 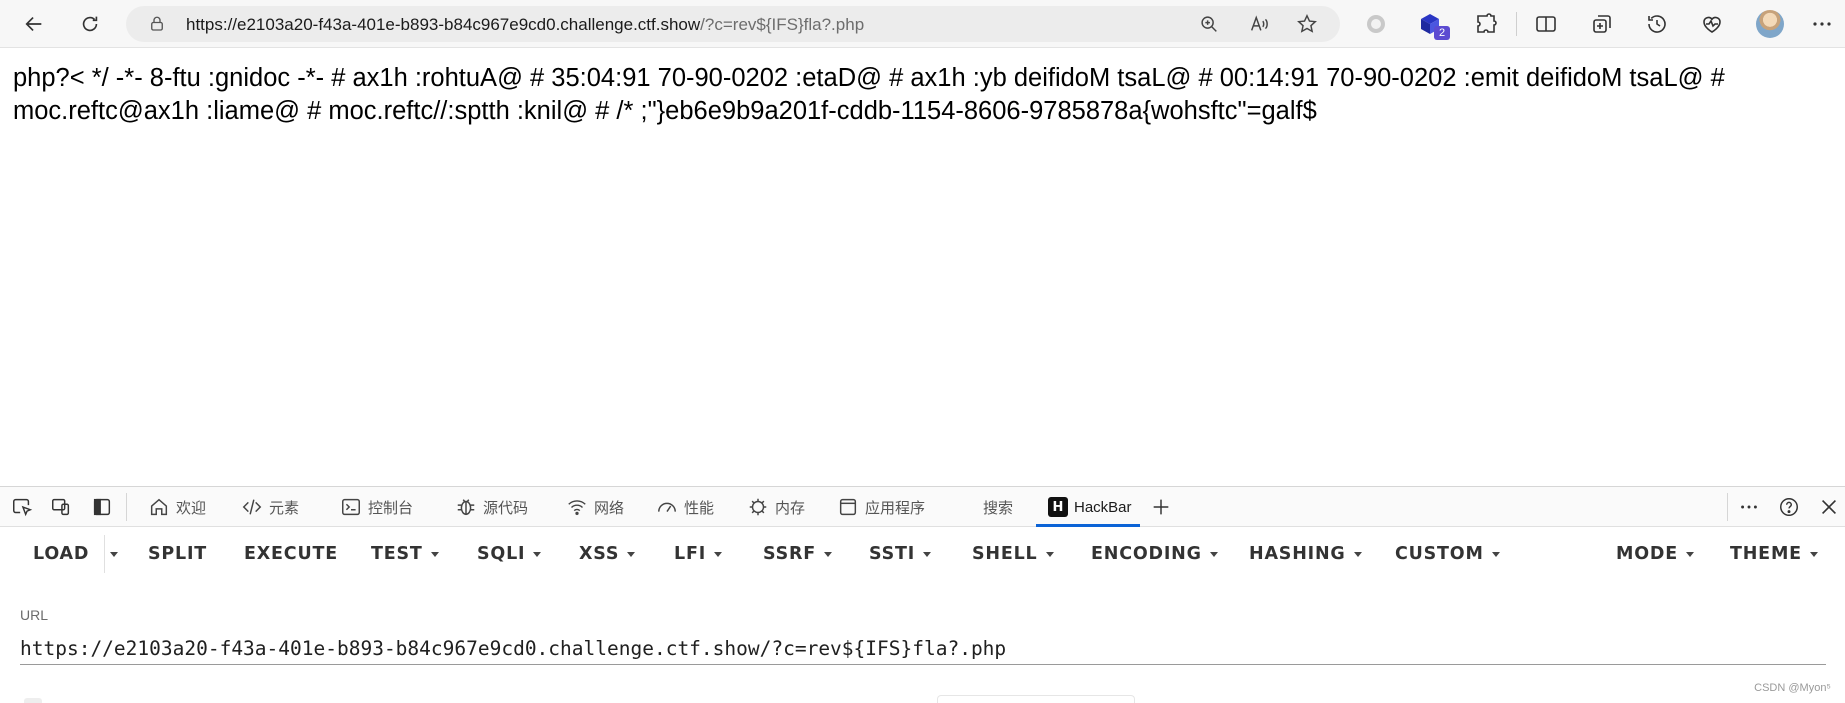 What do you see at coordinates (157, 23) in the screenshot?
I see `lock-icon` at bounding box center [157, 23].